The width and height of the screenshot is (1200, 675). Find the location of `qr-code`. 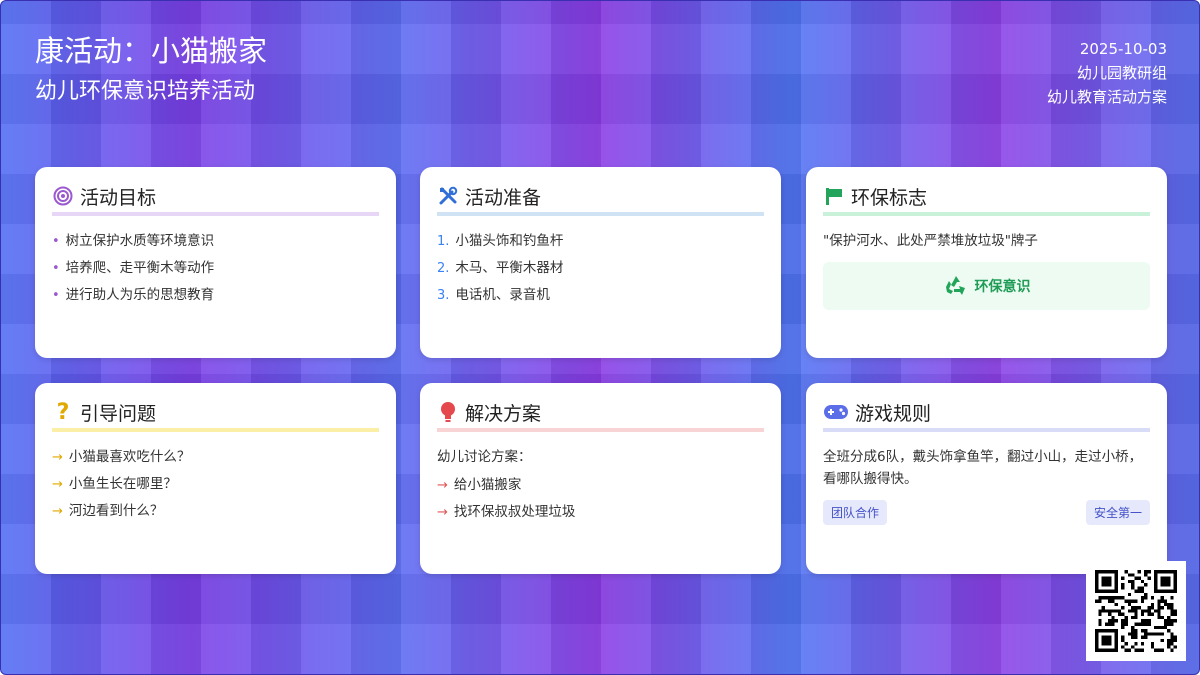

qr-code is located at coordinates (1136, 611).